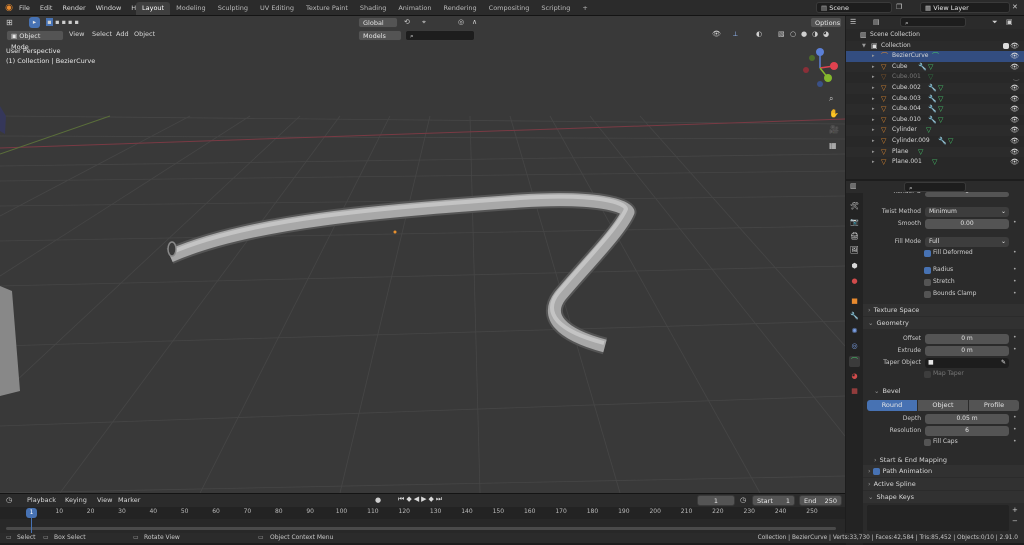  What do you see at coordinates (935, 46) in the screenshot?
I see `outliner-collection-row: ▼ ▣ Collection 👁` at bounding box center [935, 46].